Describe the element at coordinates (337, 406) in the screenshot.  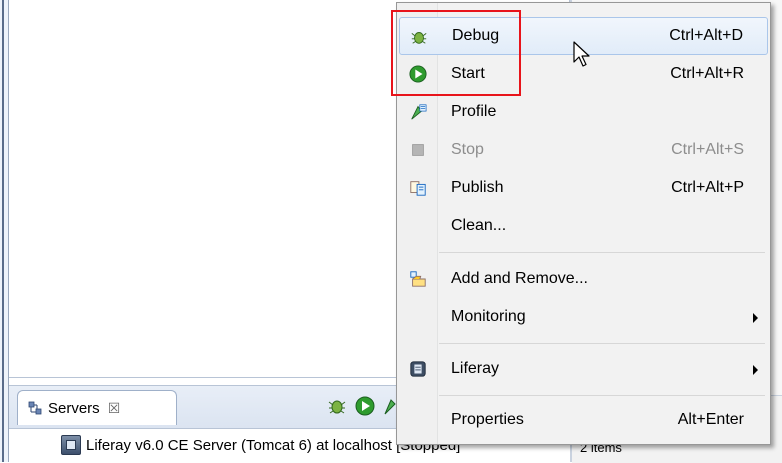
I see `debug-bug-icon` at that location.